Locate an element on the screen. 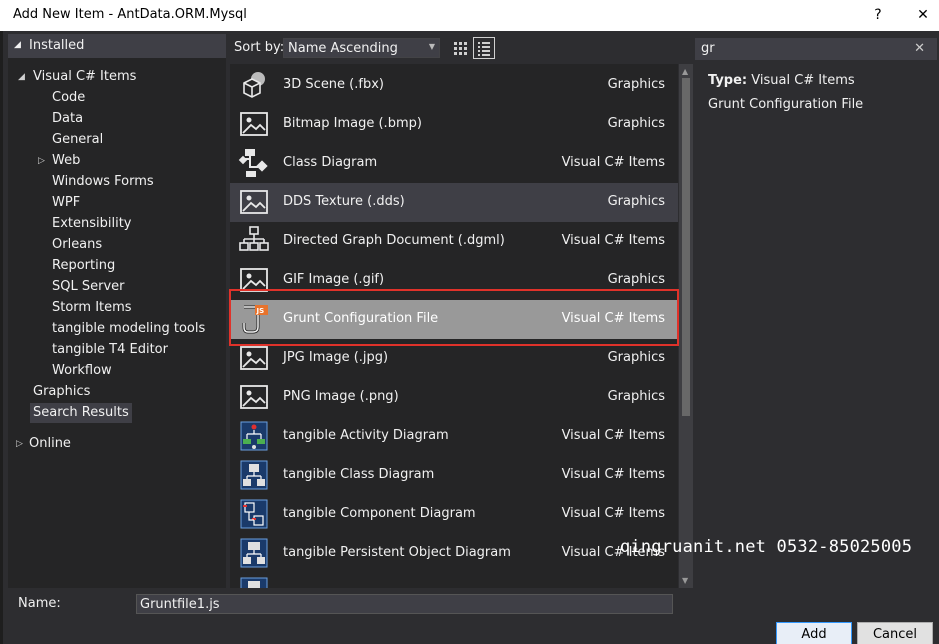  template-row-bitmap-image: Bitmap Image (.bmp) Graphics is located at coordinates (454, 124).